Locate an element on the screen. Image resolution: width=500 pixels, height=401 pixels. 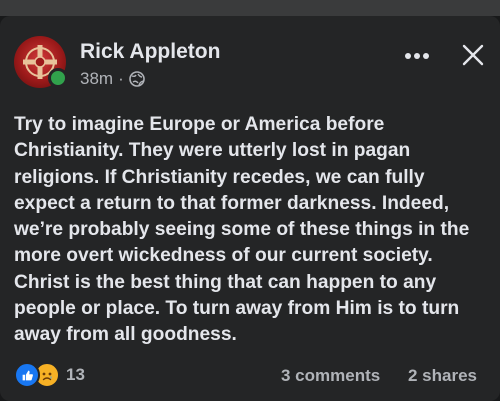
reaction-count: 13 is located at coordinates (75, 374).